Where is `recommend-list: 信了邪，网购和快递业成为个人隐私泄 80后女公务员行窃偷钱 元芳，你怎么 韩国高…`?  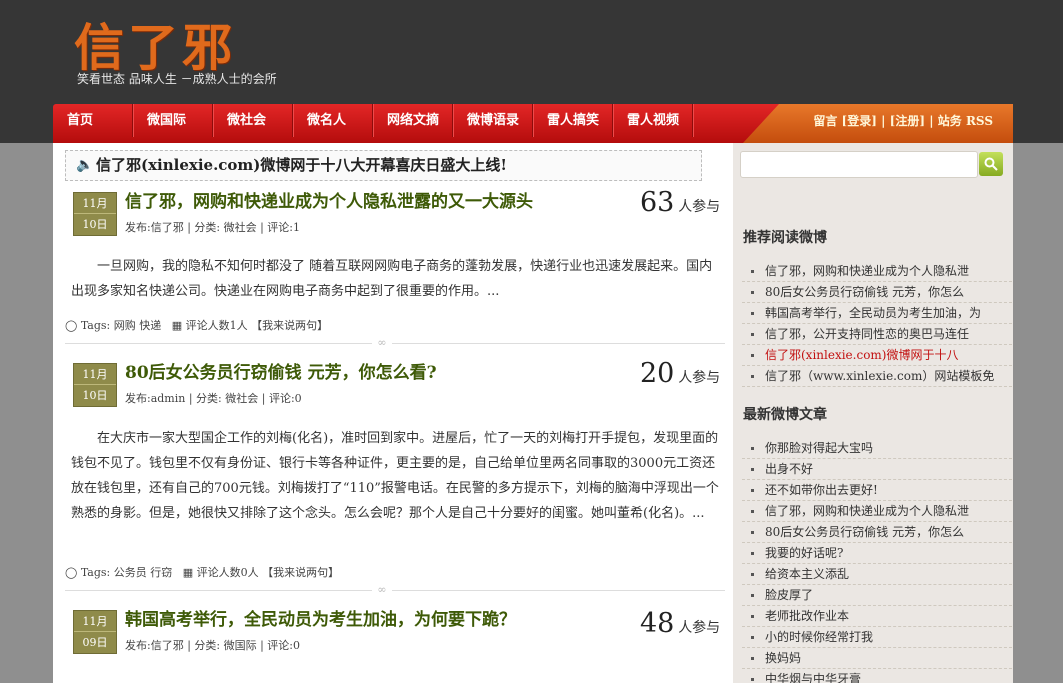
recommend-list: 信了邪，网购和快递业成为个人隐私泄 80后女公务员行窃偷钱 元芳，你怎么 韩国高… is located at coordinates (877, 324).